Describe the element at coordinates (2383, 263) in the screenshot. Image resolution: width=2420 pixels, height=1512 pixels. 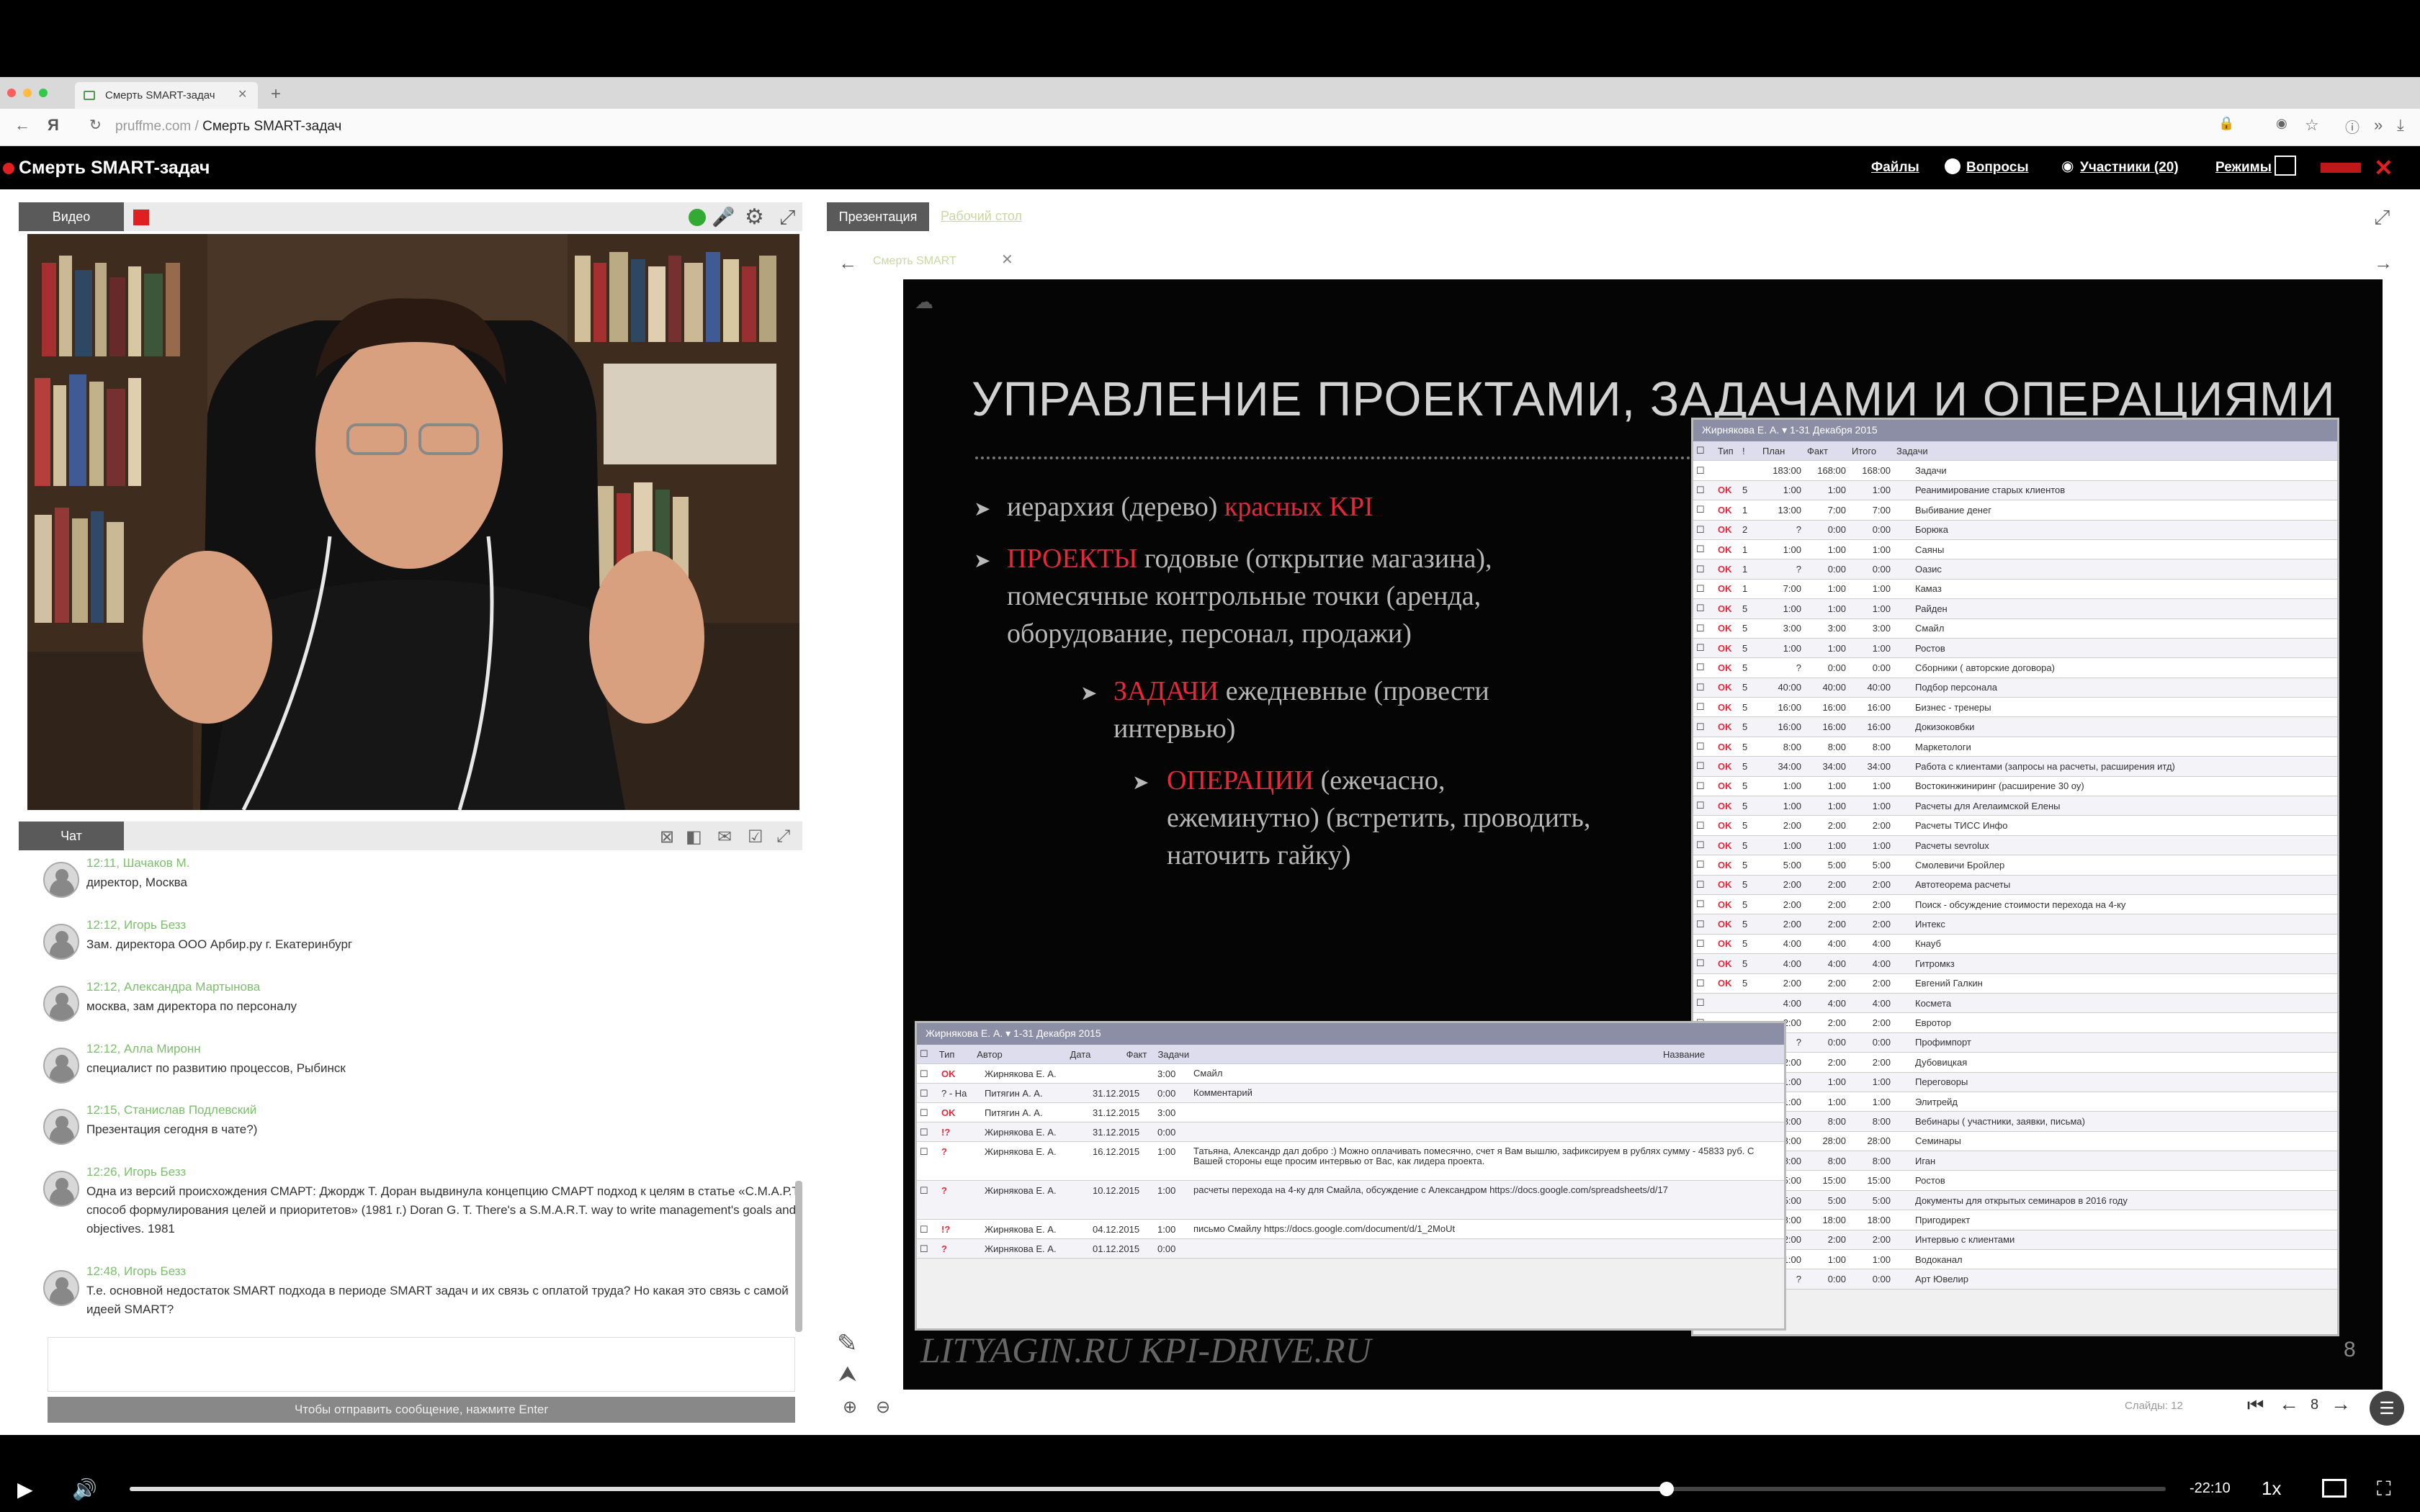
I see `next-doc-arrow-icon: →` at that location.